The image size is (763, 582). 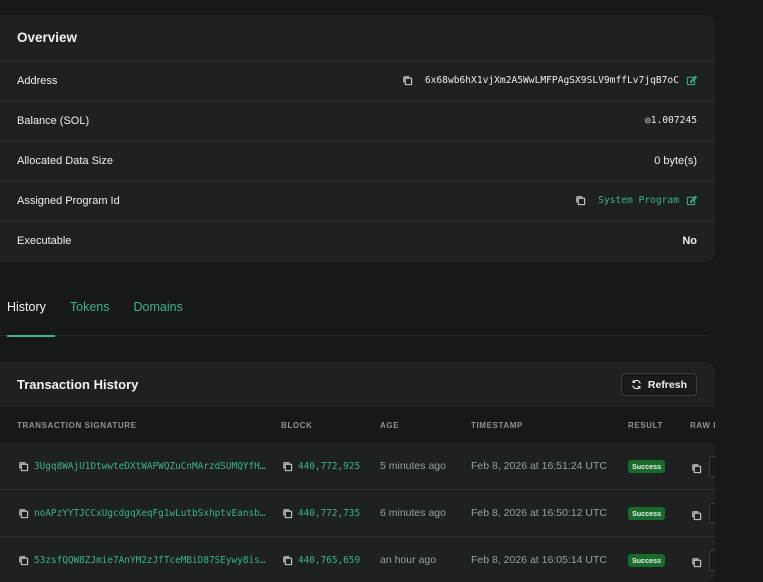 I want to click on column-header-block: BLOCK, so click(x=297, y=425).